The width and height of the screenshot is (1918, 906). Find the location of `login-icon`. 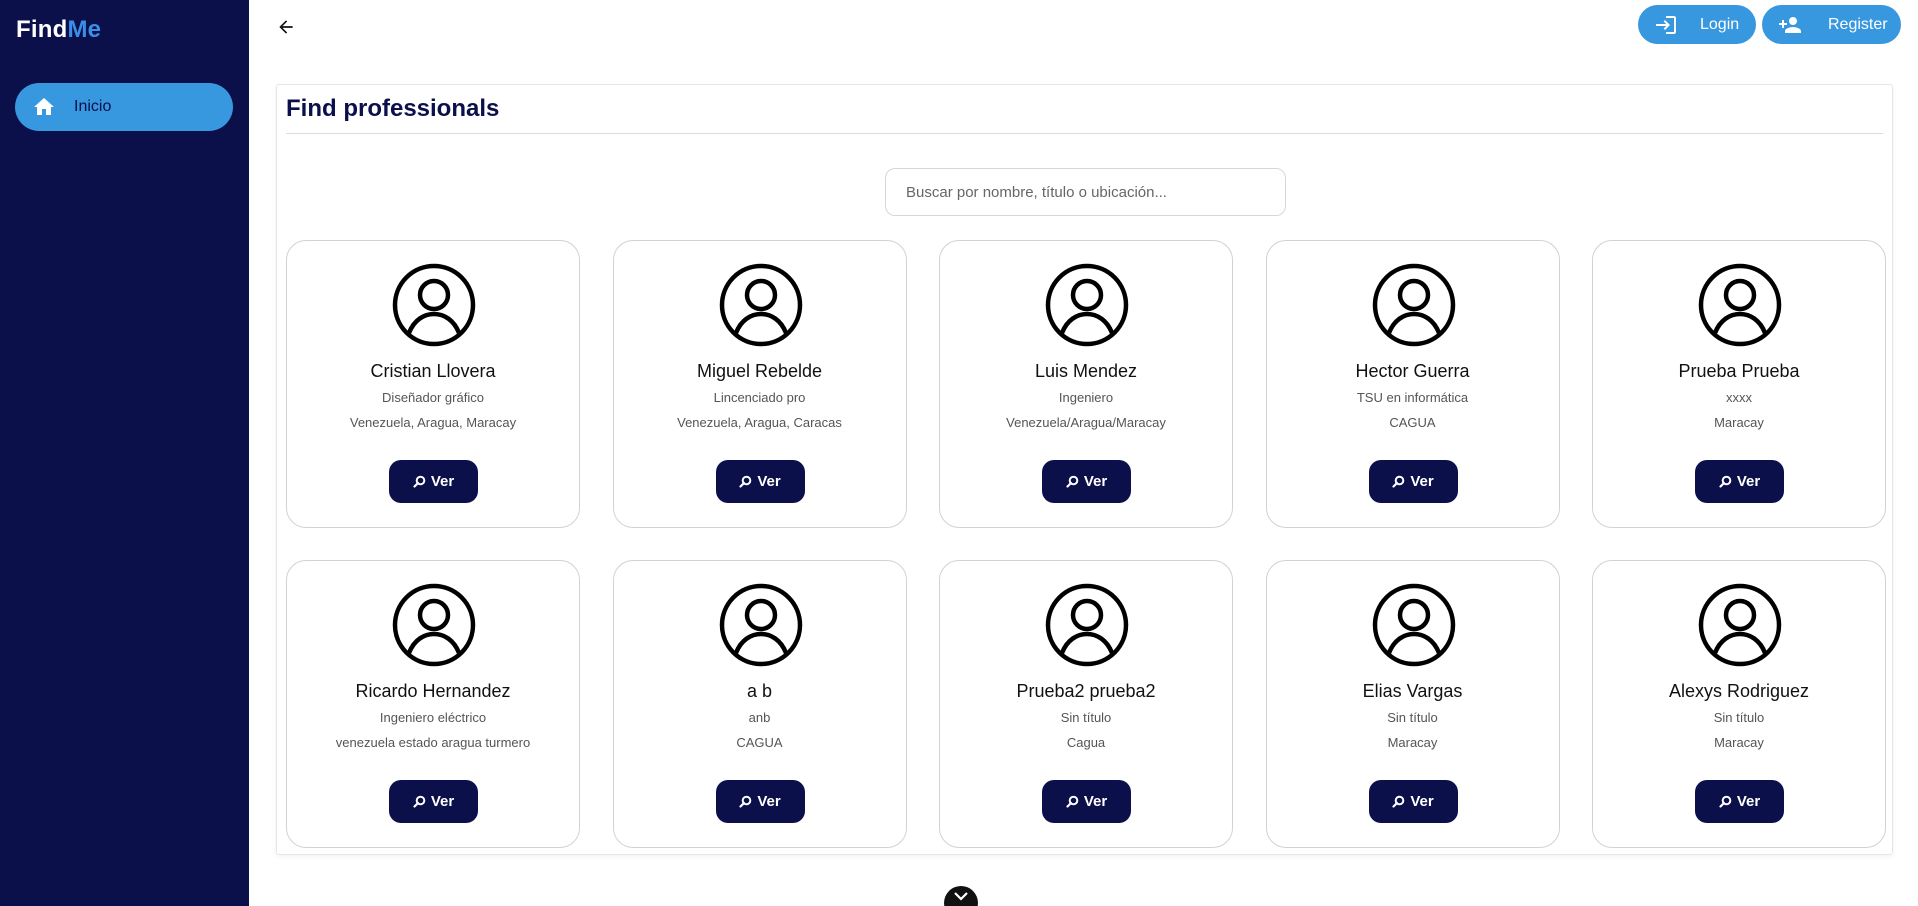

login-icon is located at coordinates (1666, 25).